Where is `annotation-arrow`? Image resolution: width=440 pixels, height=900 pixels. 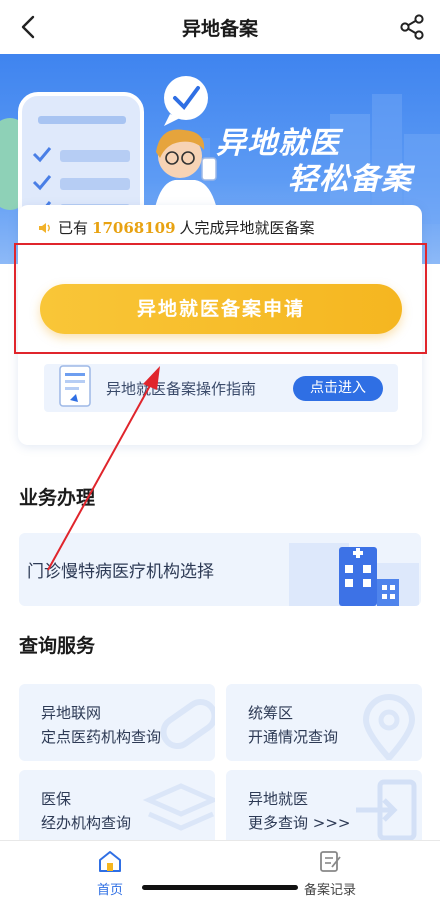 annotation-arrow is located at coordinates (103, 468).